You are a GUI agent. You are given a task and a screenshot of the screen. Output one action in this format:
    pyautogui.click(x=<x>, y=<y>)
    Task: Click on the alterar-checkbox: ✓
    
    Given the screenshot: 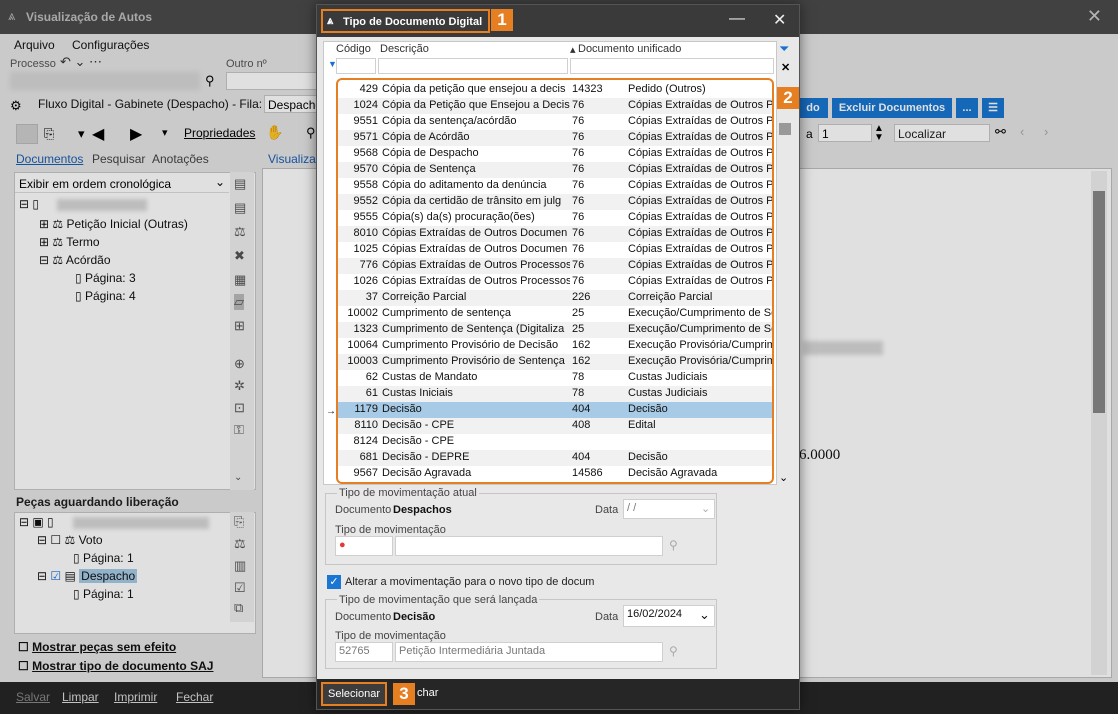 What is the action you would take?
    pyautogui.click(x=334, y=582)
    